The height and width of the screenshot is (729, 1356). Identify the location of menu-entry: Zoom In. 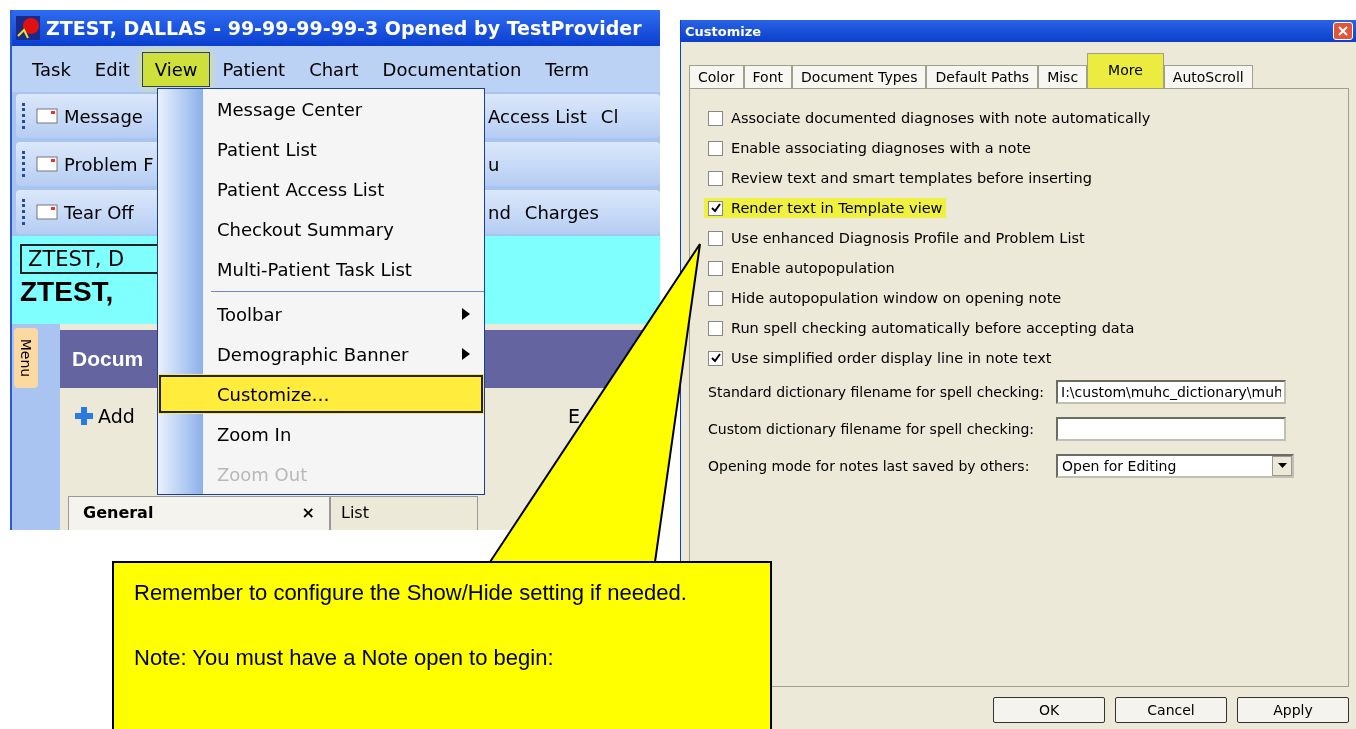
(343, 434).